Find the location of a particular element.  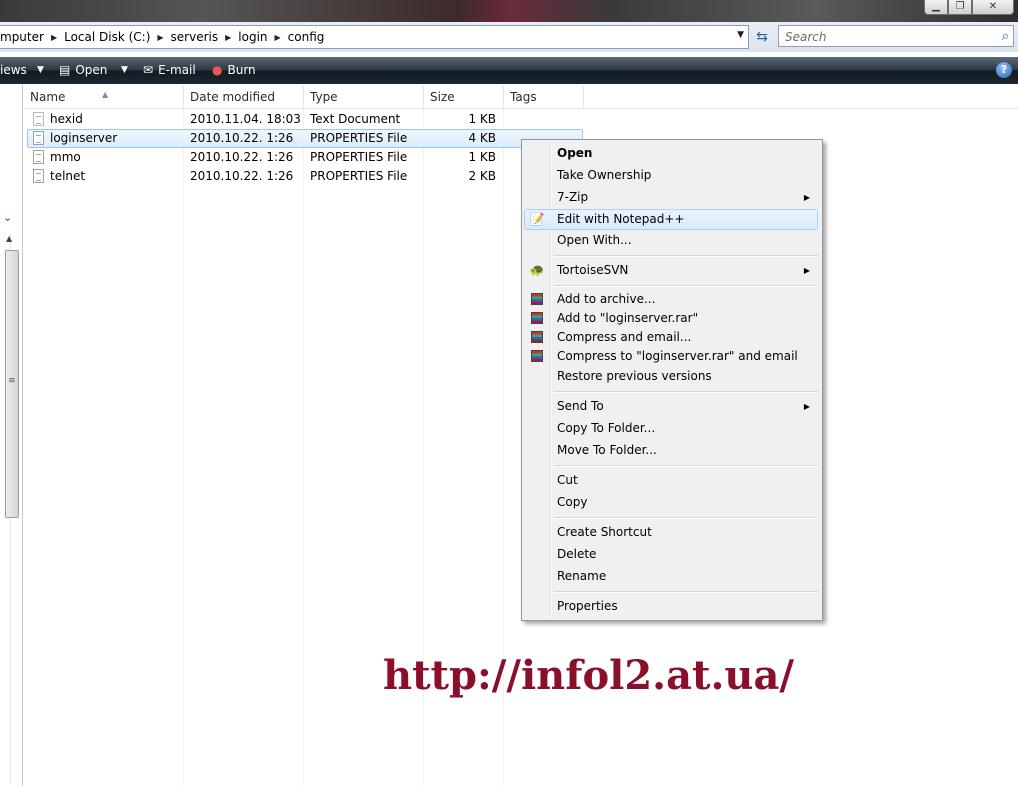

nav-scrollbar: ▲ ≡ is located at coordinates (11, 509).